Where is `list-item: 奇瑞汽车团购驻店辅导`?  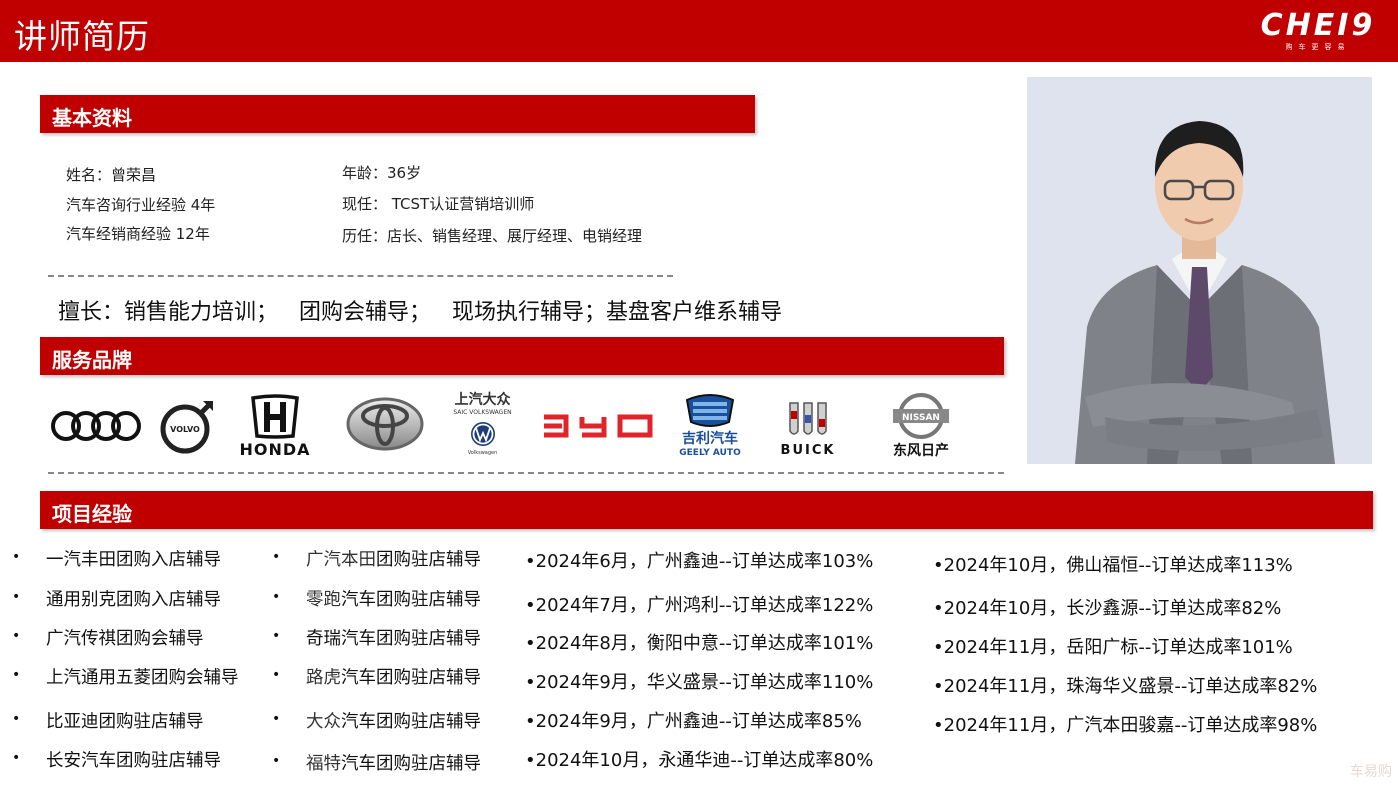 list-item: 奇瑞汽车团购驻店辅导 is located at coordinates (393, 637).